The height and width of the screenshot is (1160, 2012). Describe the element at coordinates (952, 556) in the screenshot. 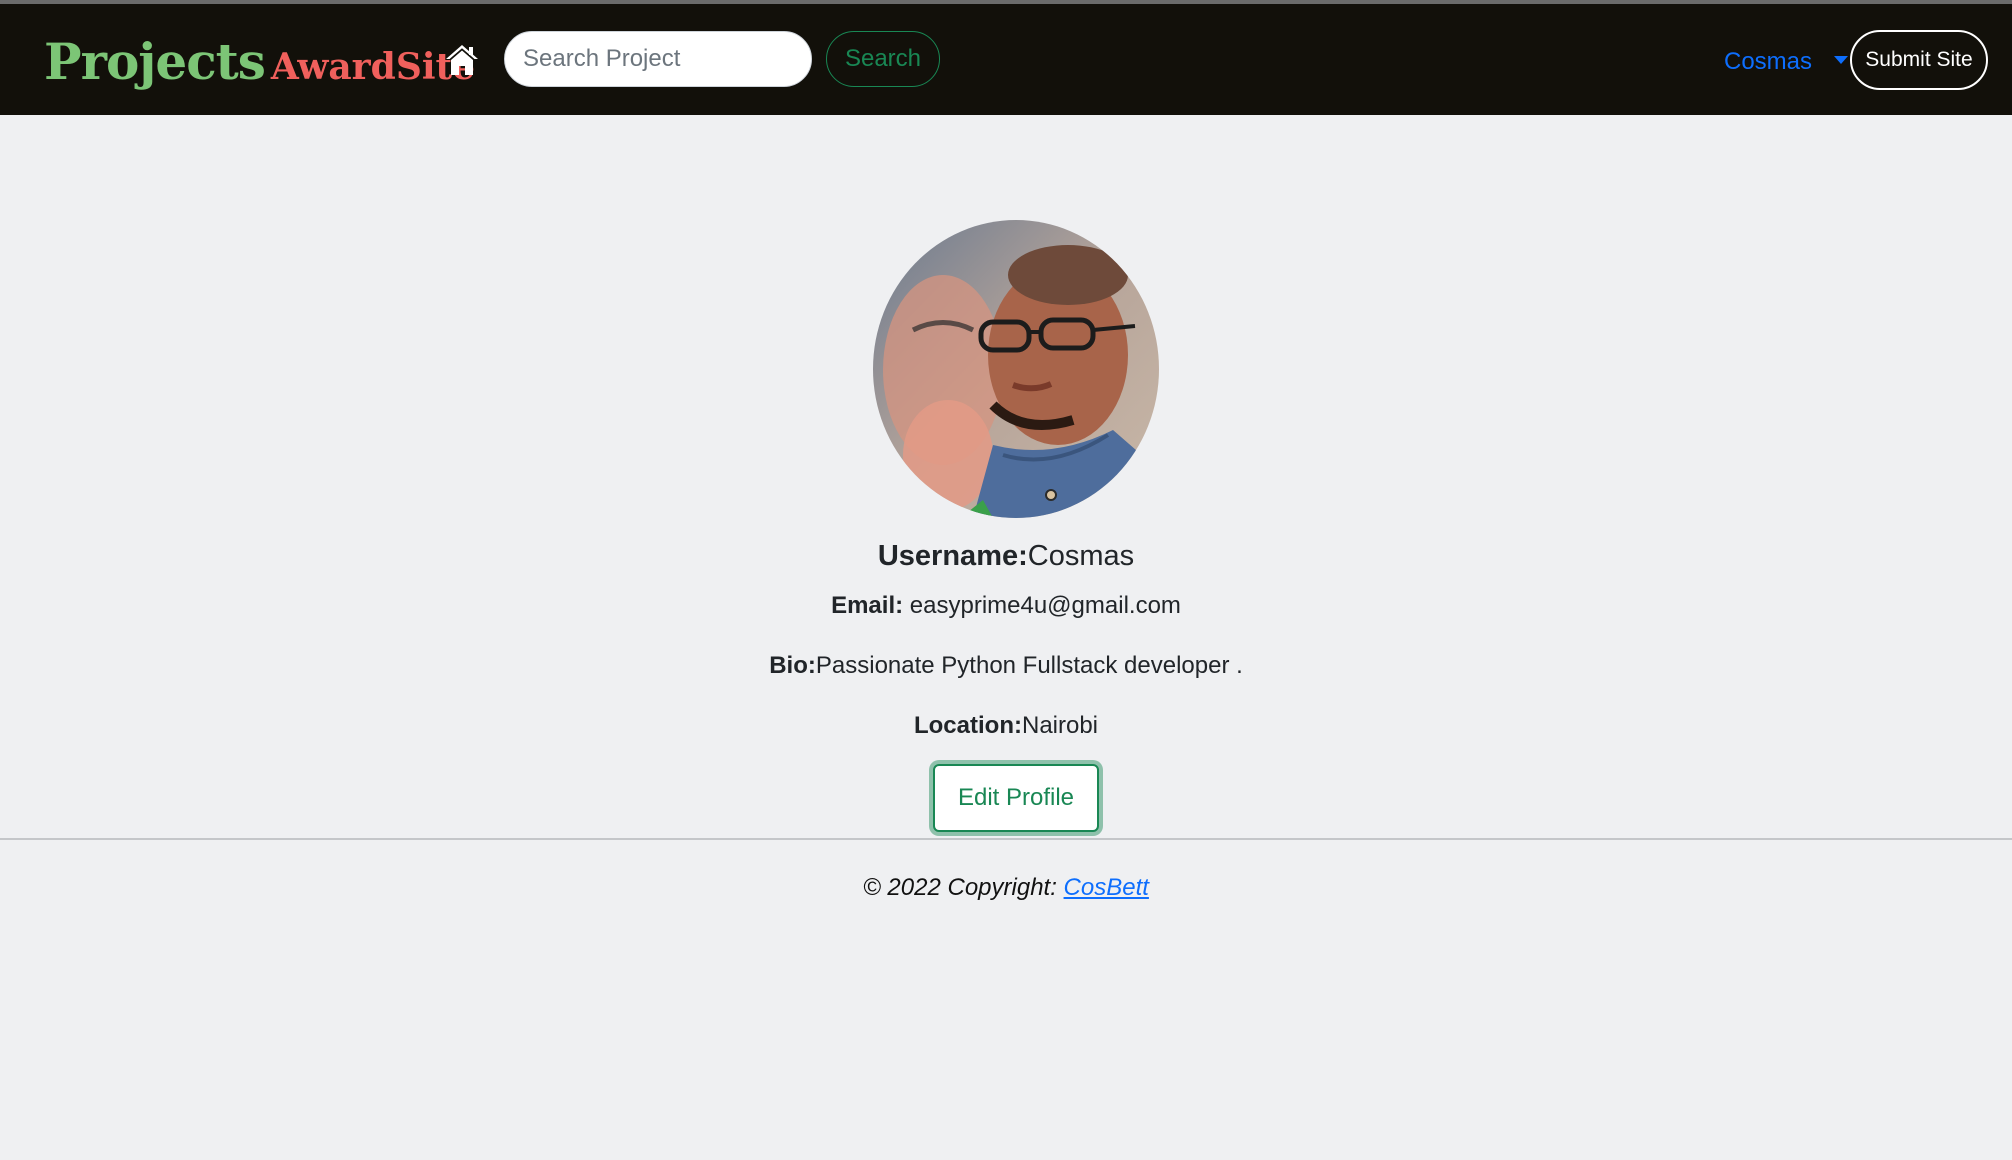

I see `username-label: Username:` at that location.